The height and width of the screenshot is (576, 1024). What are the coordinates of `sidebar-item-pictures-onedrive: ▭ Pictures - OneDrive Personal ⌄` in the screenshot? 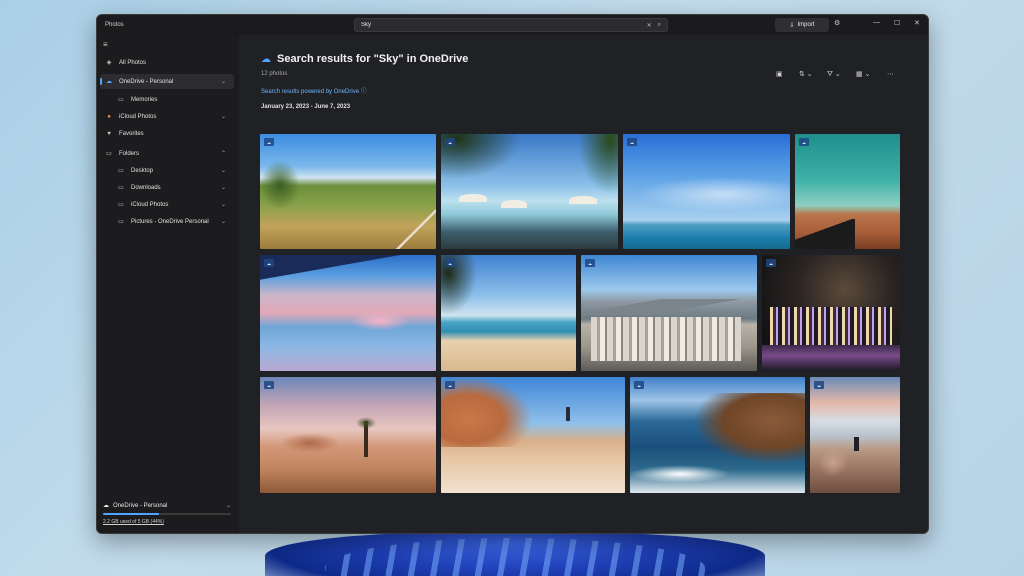 It's located at (167, 221).